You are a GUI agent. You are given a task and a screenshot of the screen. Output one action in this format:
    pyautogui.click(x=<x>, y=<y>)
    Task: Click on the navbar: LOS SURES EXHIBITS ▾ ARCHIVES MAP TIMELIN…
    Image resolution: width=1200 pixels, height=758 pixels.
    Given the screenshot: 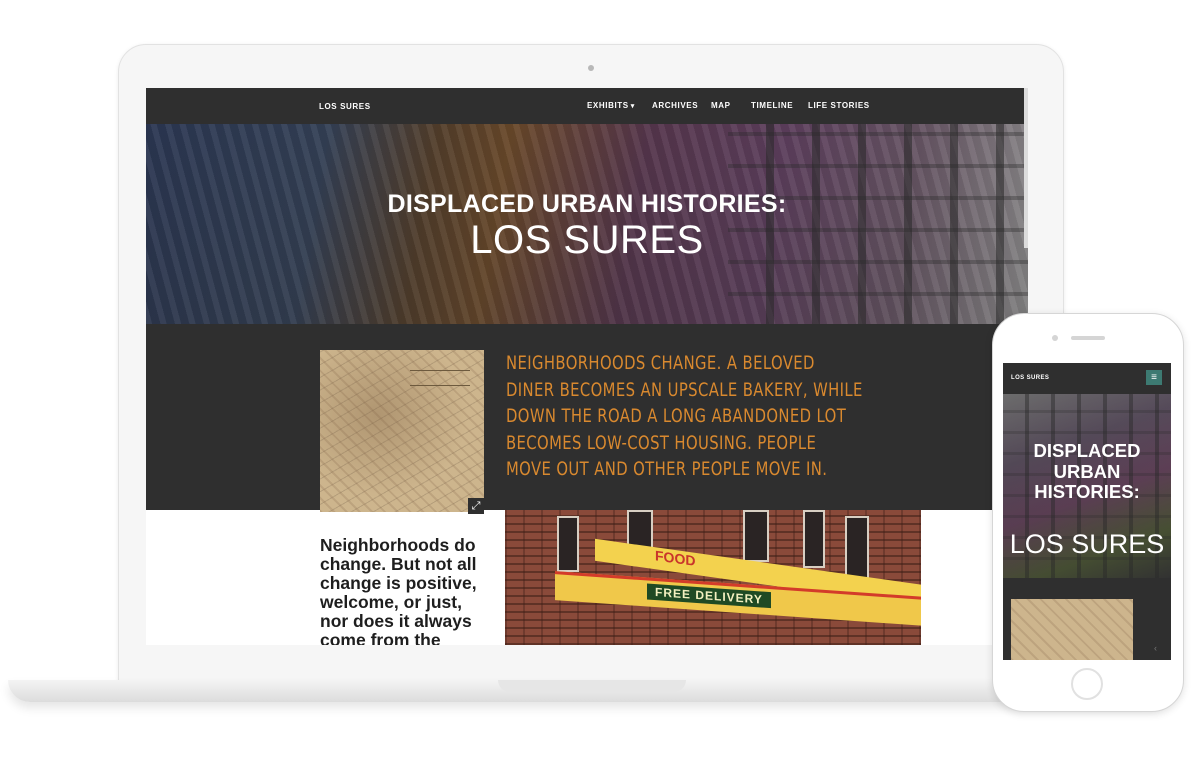 What is the action you would take?
    pyautogui.click(x=587, y=106)
    